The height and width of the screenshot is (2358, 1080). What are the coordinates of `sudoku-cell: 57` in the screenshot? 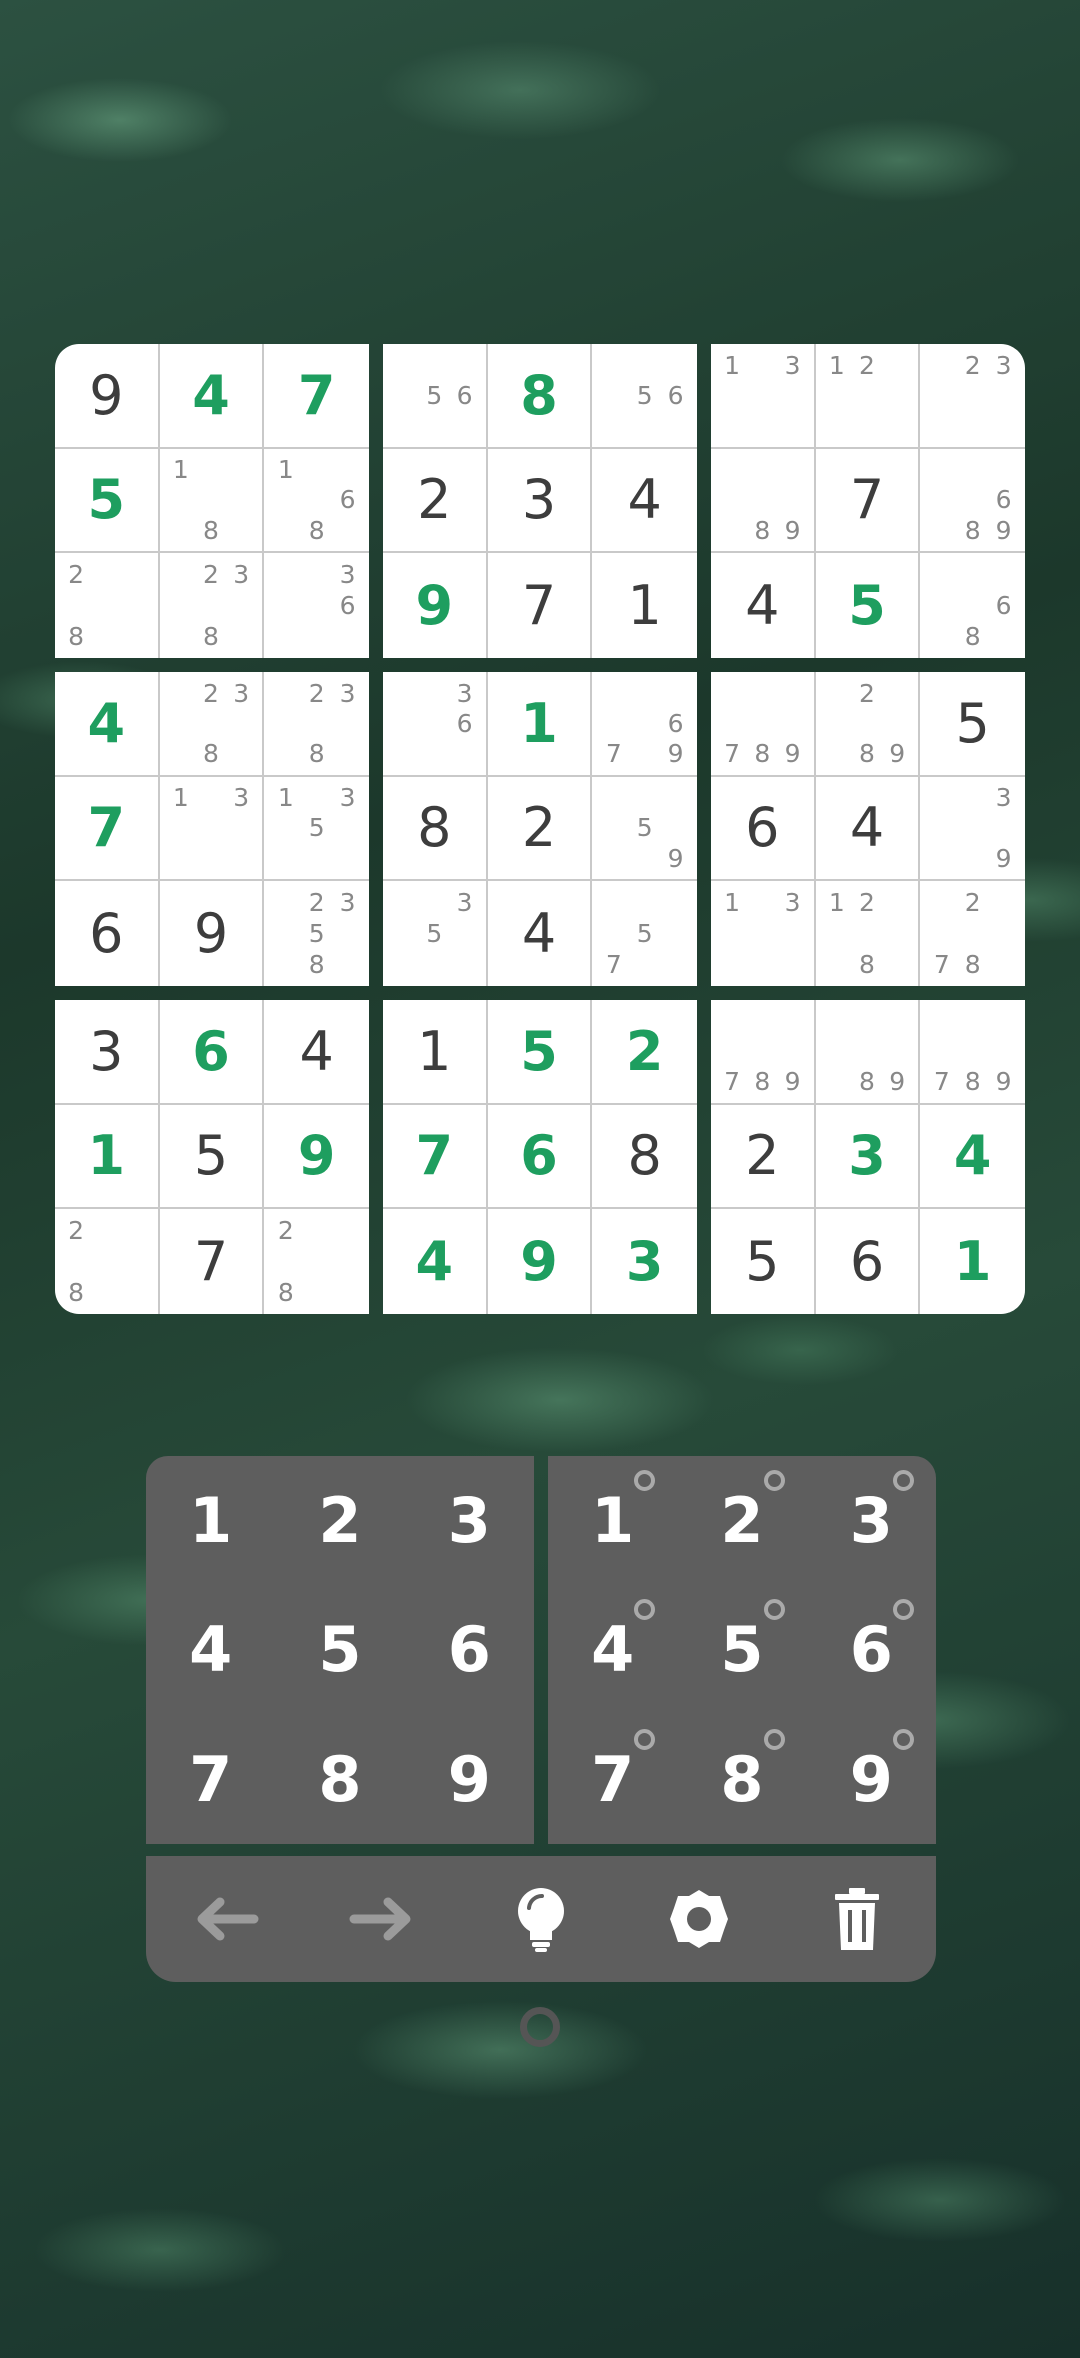 It's located at (644, 933).